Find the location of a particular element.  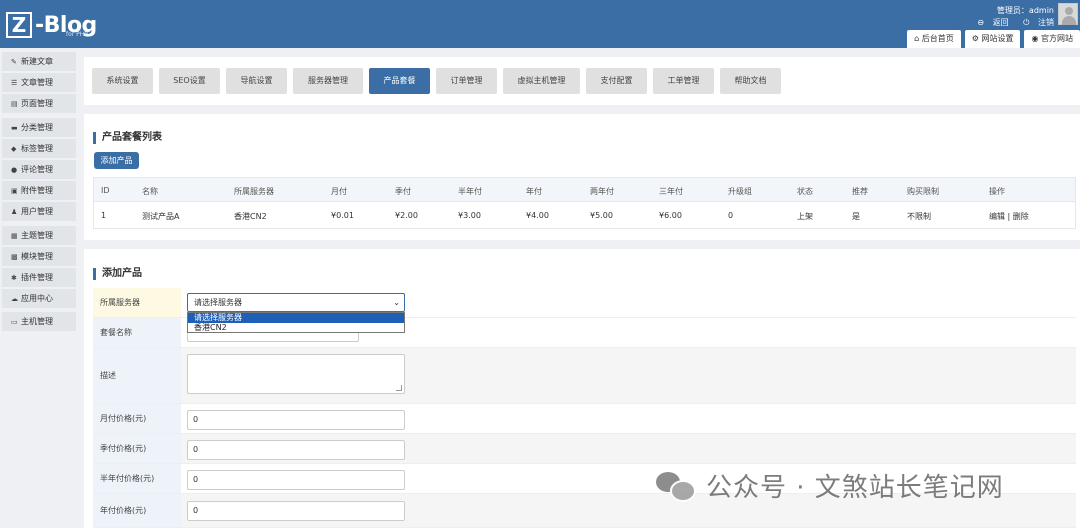

logout-link: ⏻ 注销 is located at coordinates (1035, 22).